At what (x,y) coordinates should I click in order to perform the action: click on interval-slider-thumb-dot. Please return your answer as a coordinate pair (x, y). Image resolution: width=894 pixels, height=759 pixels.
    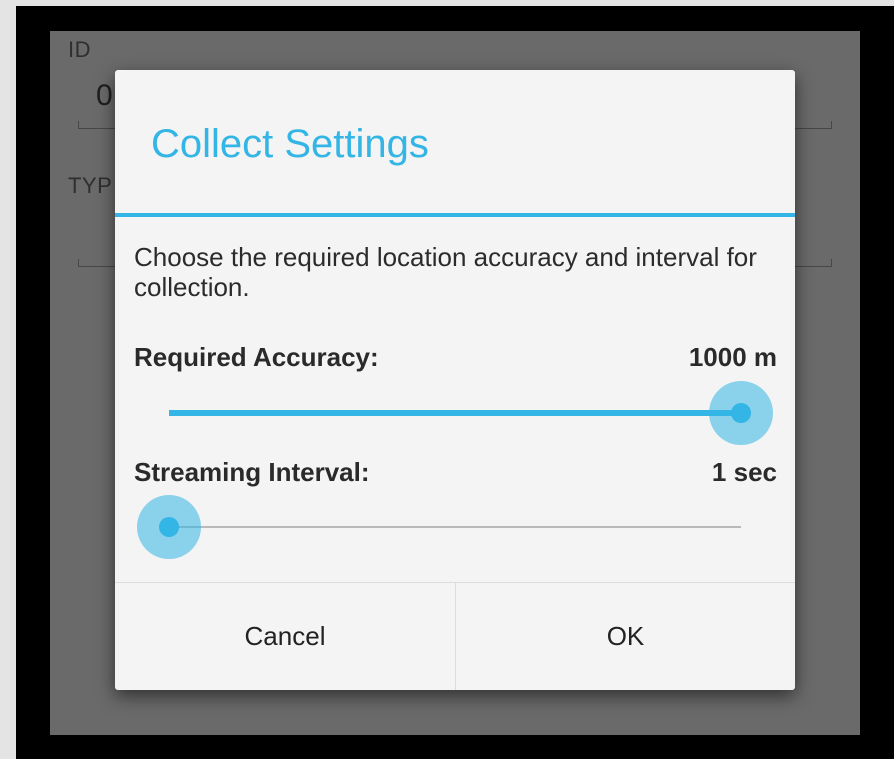
    Looking at the image, I should click on (169, 527).